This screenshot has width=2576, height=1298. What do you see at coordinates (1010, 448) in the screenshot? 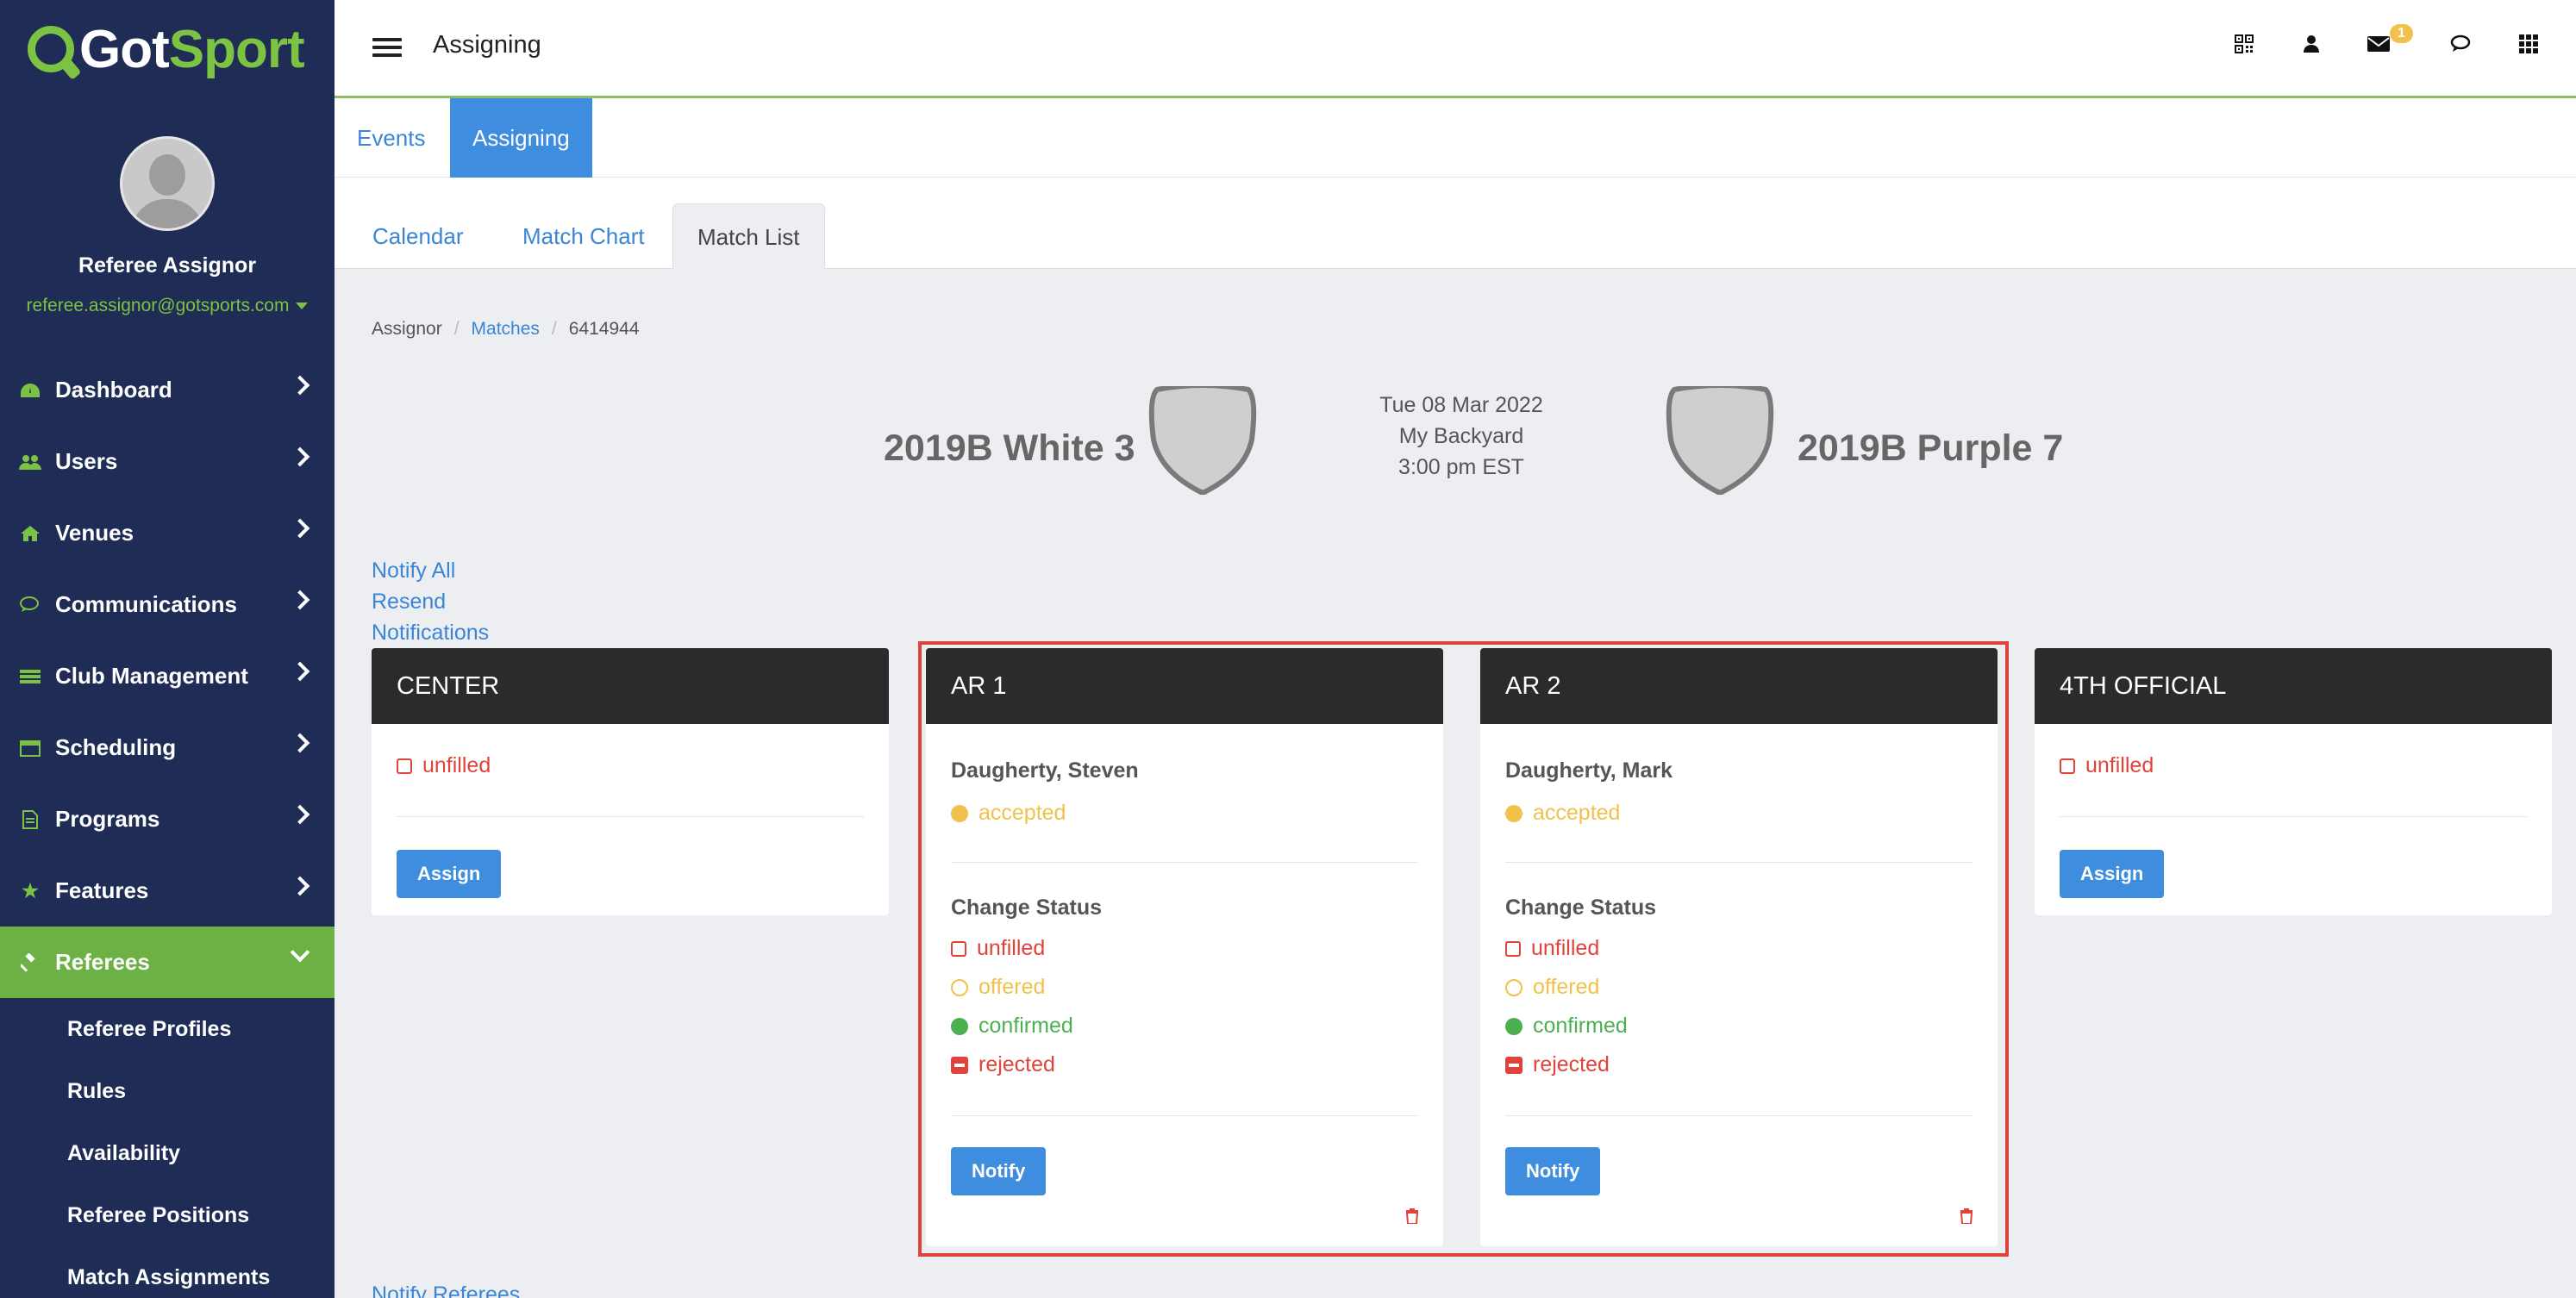
I see `home-team-name: 2019B White 3` at bounding box center [1010, 448].